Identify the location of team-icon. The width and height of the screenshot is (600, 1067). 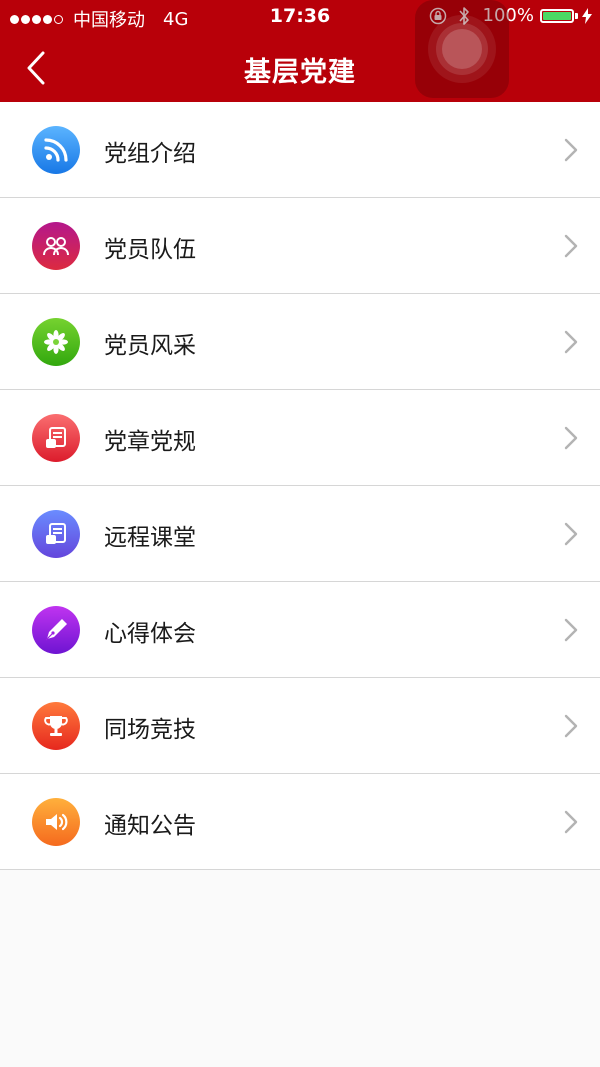
(56, 246).